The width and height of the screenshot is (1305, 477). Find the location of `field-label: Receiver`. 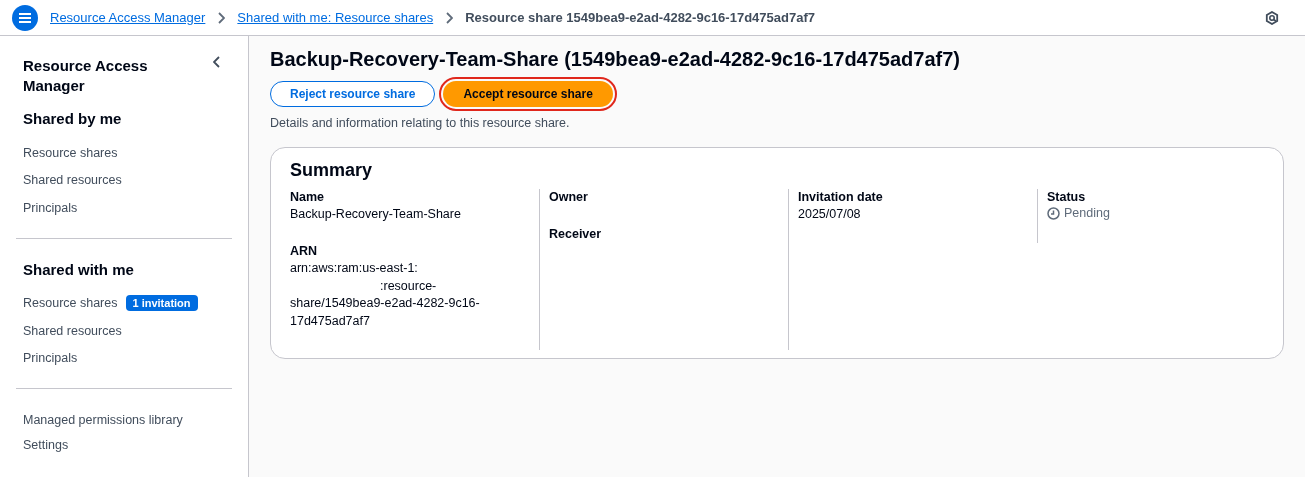

field-label: Receiver is located at coordinates (576, 234).